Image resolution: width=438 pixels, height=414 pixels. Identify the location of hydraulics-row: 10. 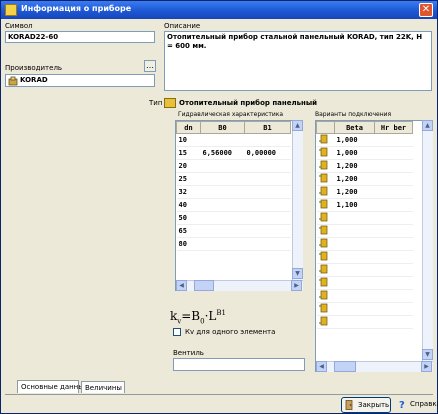
(233, 140).